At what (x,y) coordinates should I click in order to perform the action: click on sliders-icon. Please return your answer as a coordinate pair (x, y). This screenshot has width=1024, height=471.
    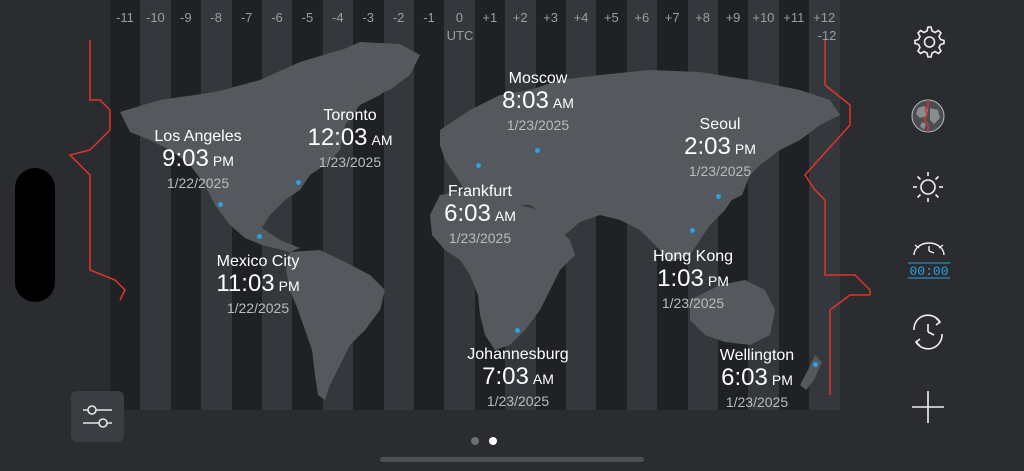
    Looking at the image, I should click on (97, 416).